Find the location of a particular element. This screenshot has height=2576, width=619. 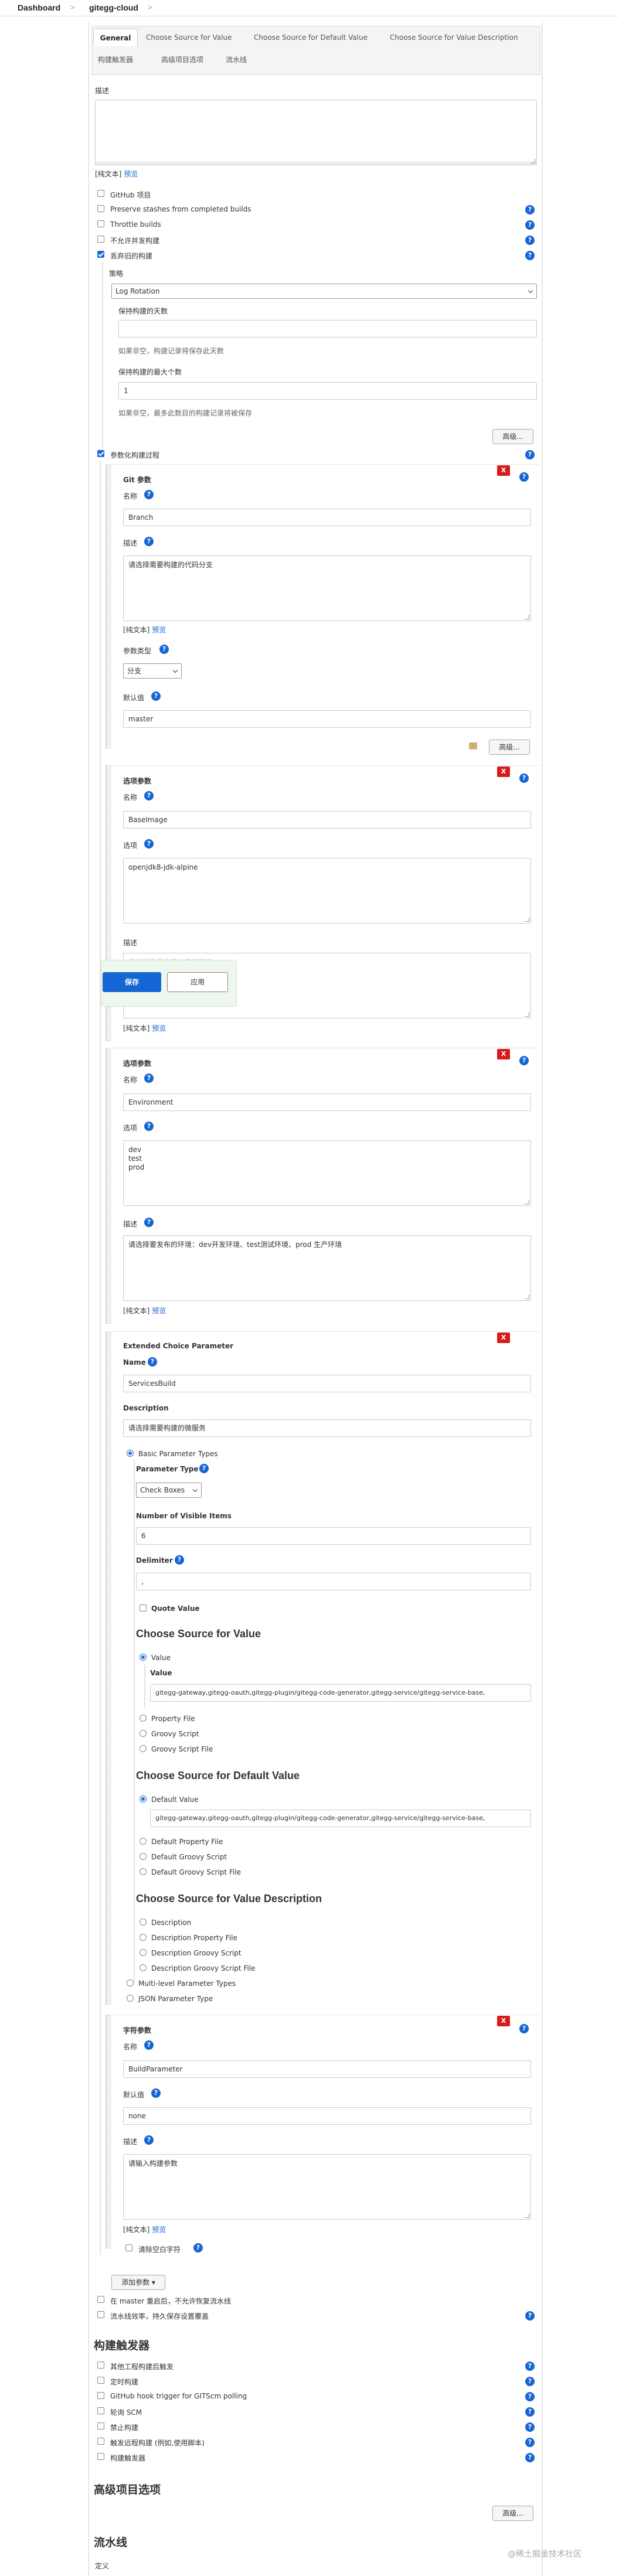

default-groovy-script-radio is located at coordinates (143, 1856).